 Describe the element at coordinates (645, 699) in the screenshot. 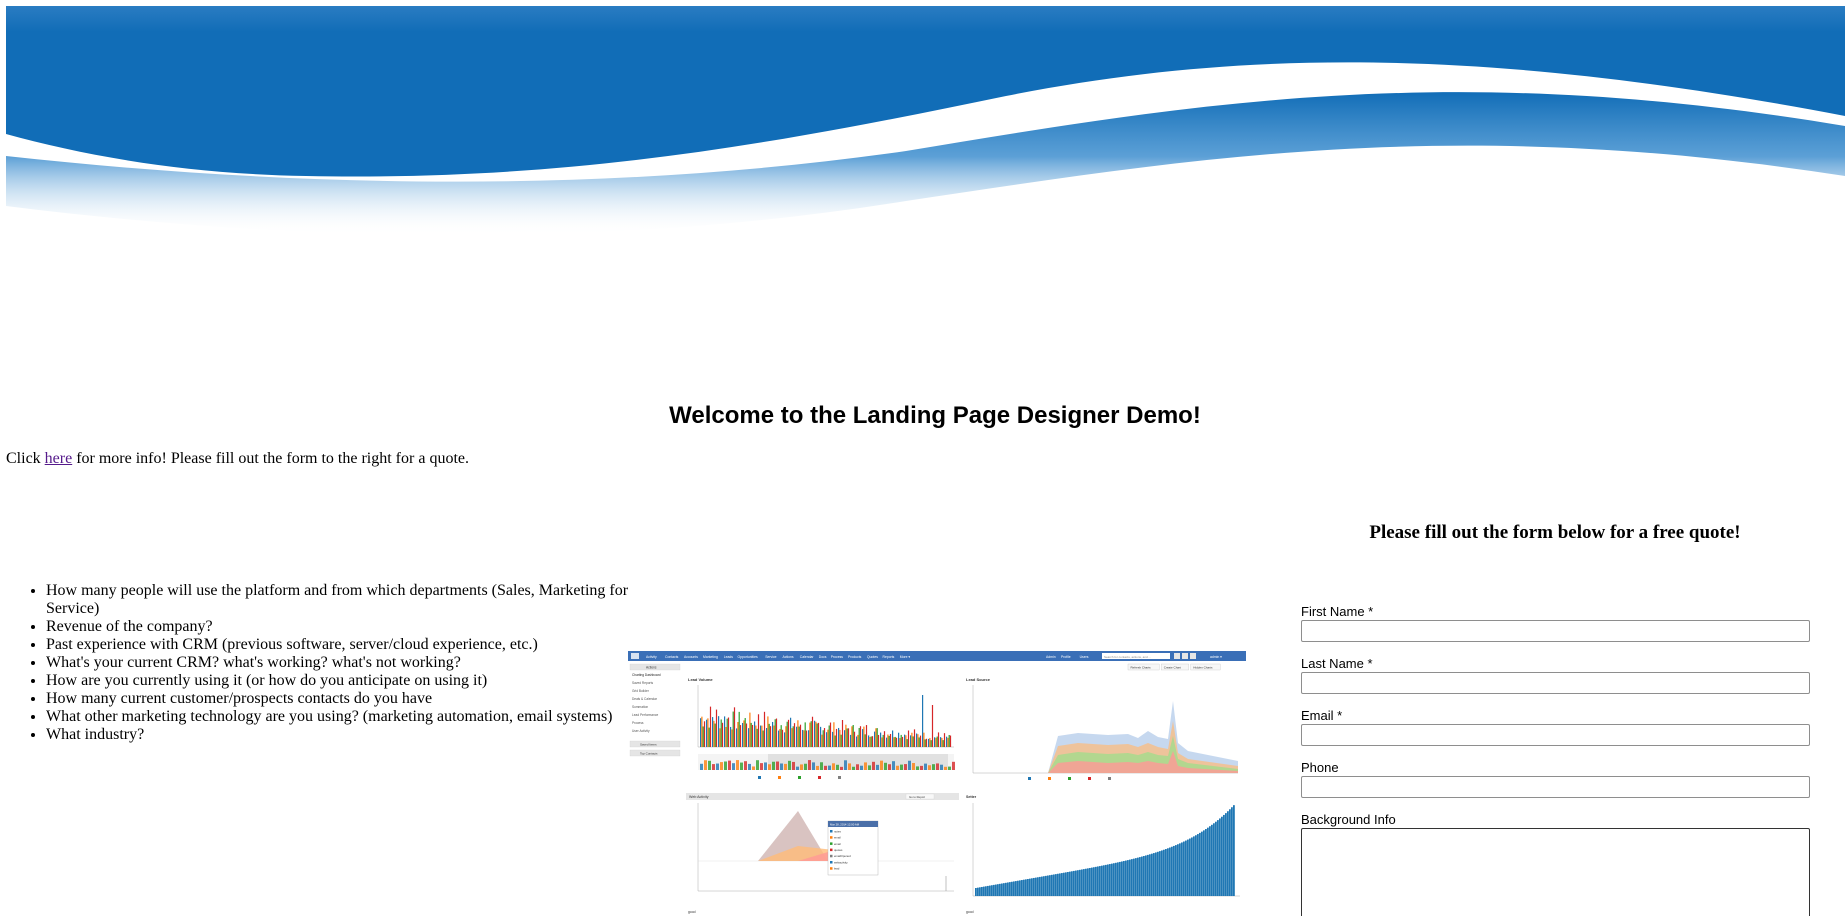

I see `dashboard-sidebar-item: Deals & Calendar` at that location.